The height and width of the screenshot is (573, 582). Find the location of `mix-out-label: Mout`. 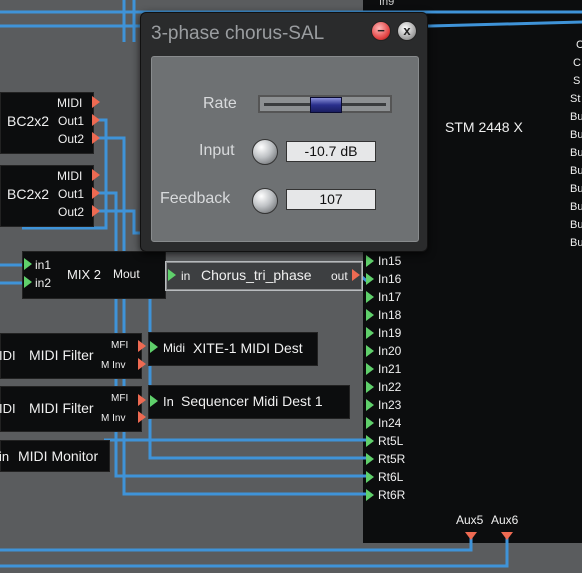

mix-out-label: Mout is located at coordinates (126, 274).